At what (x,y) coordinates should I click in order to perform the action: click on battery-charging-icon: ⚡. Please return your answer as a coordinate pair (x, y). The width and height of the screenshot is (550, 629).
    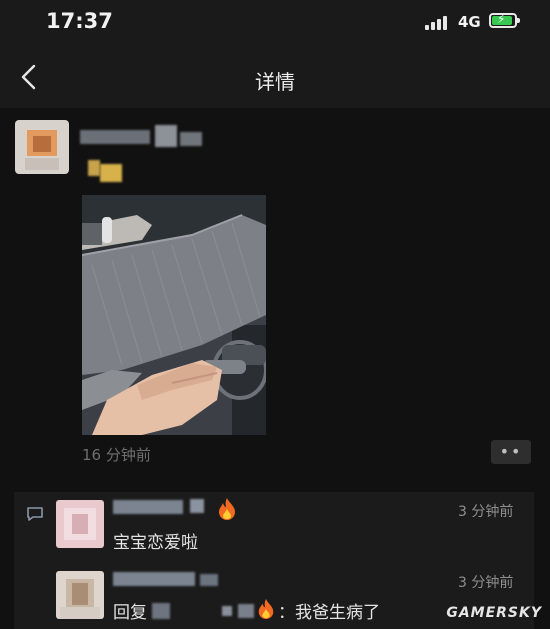
    Looking at the image, I should click on (504, 20).